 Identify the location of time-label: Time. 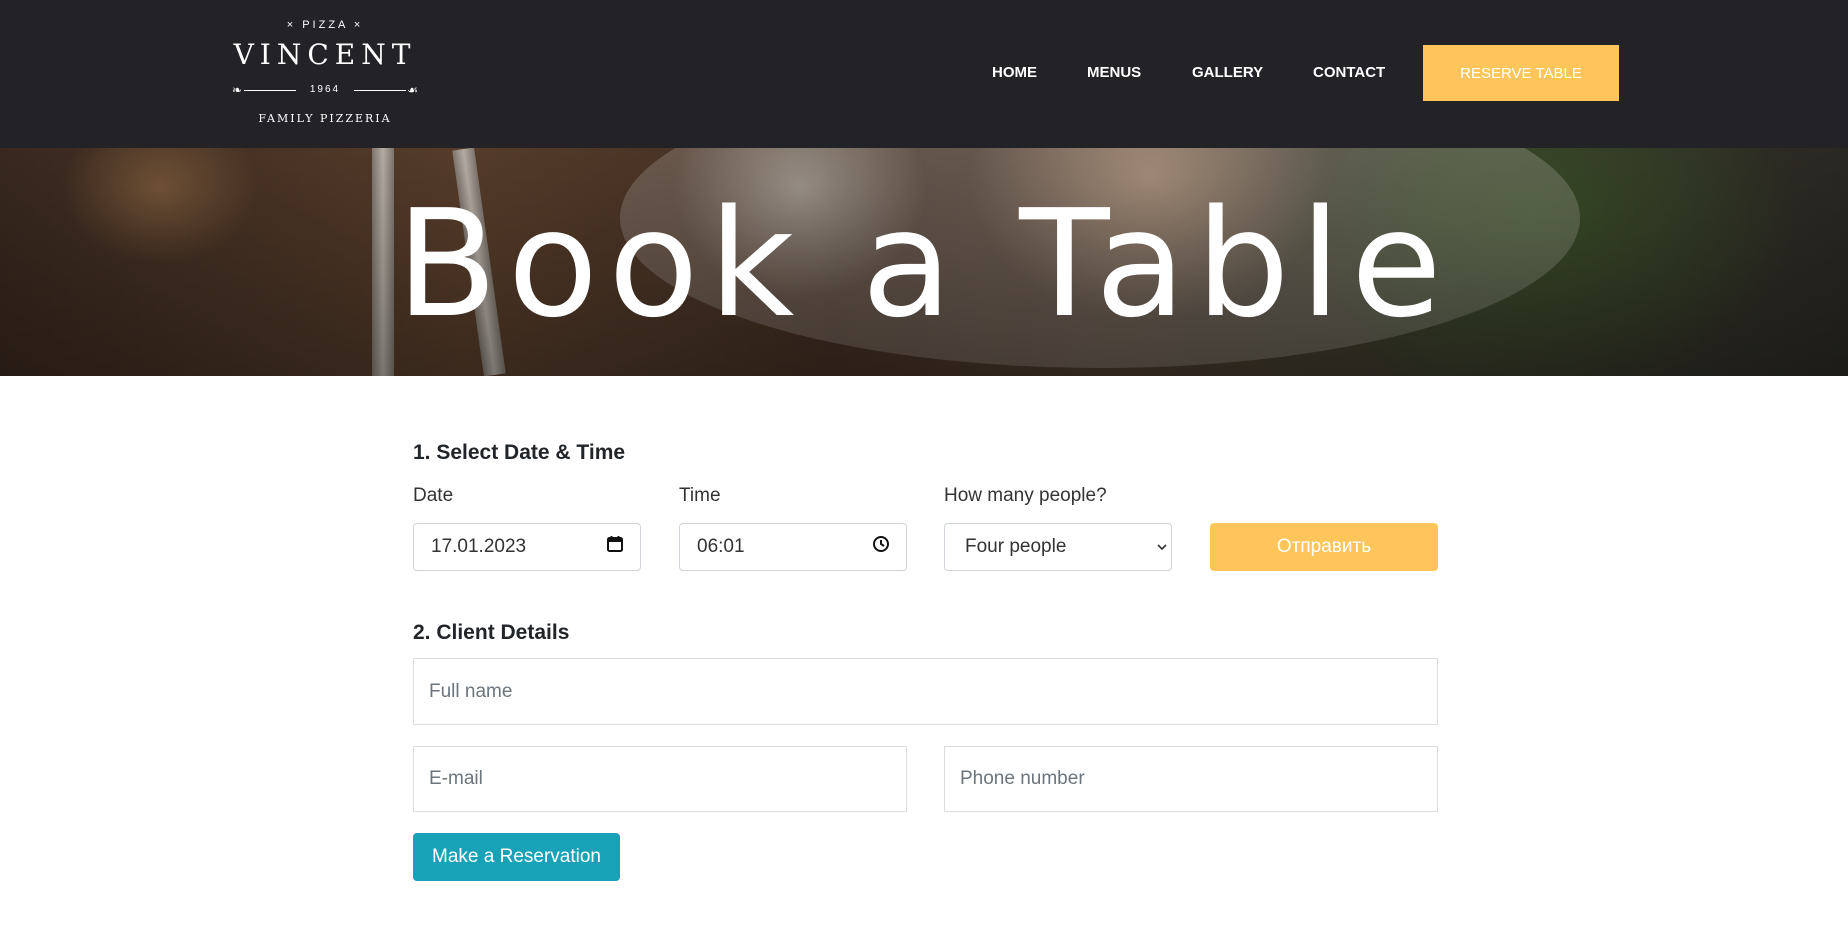
(700, 495).